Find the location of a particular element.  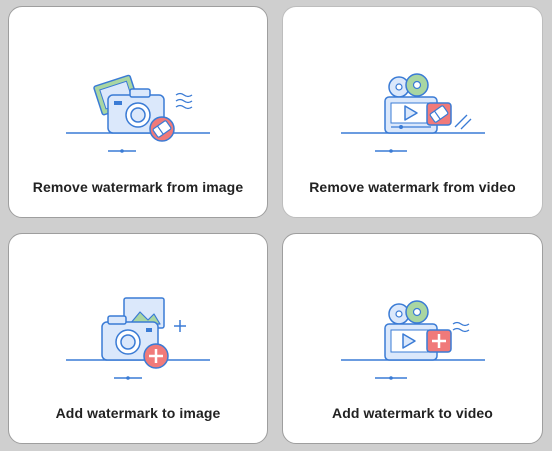

card-label: Remove watermark from video is located at coordinates (412, 187).